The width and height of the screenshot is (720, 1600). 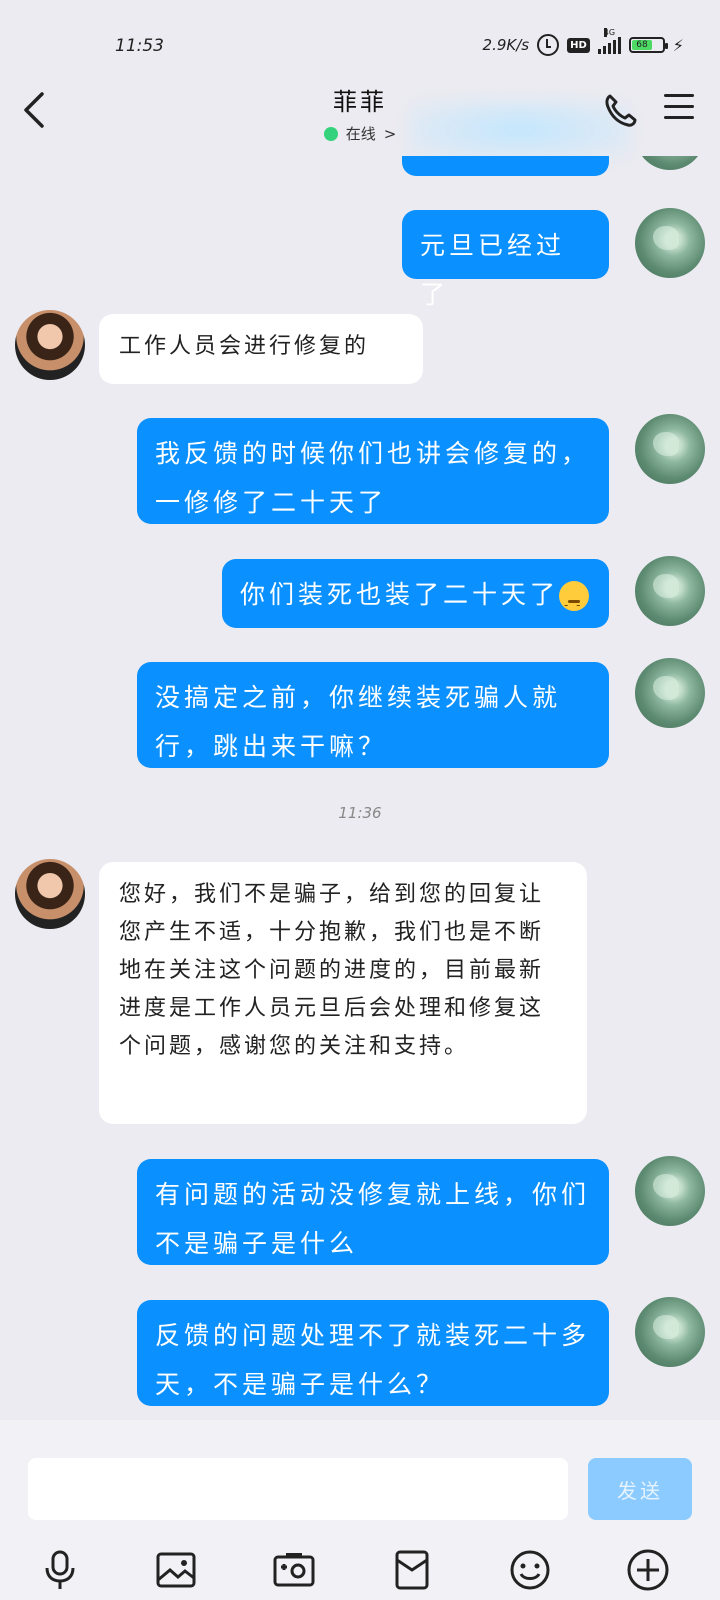 I want to click on image-icon, so click(x=176, y=1570).